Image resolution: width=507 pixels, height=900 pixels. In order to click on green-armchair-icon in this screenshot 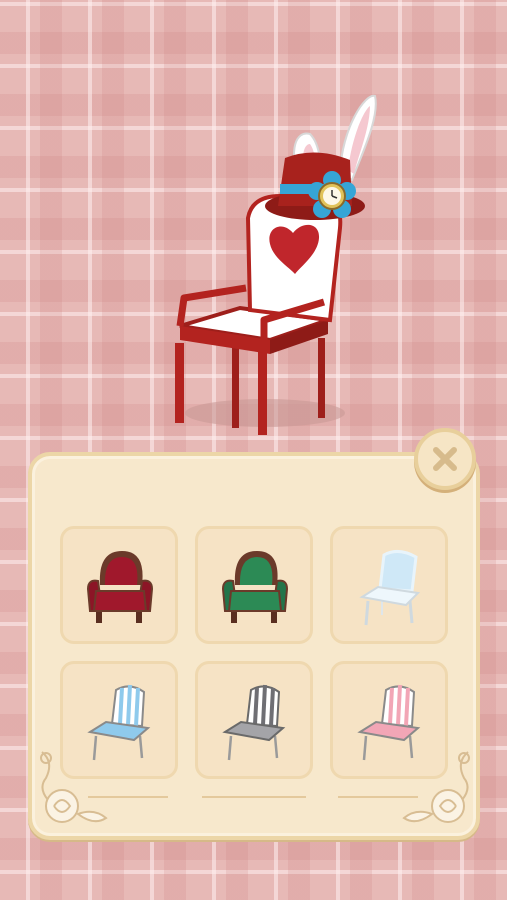, I will do `click(255, 587)`.